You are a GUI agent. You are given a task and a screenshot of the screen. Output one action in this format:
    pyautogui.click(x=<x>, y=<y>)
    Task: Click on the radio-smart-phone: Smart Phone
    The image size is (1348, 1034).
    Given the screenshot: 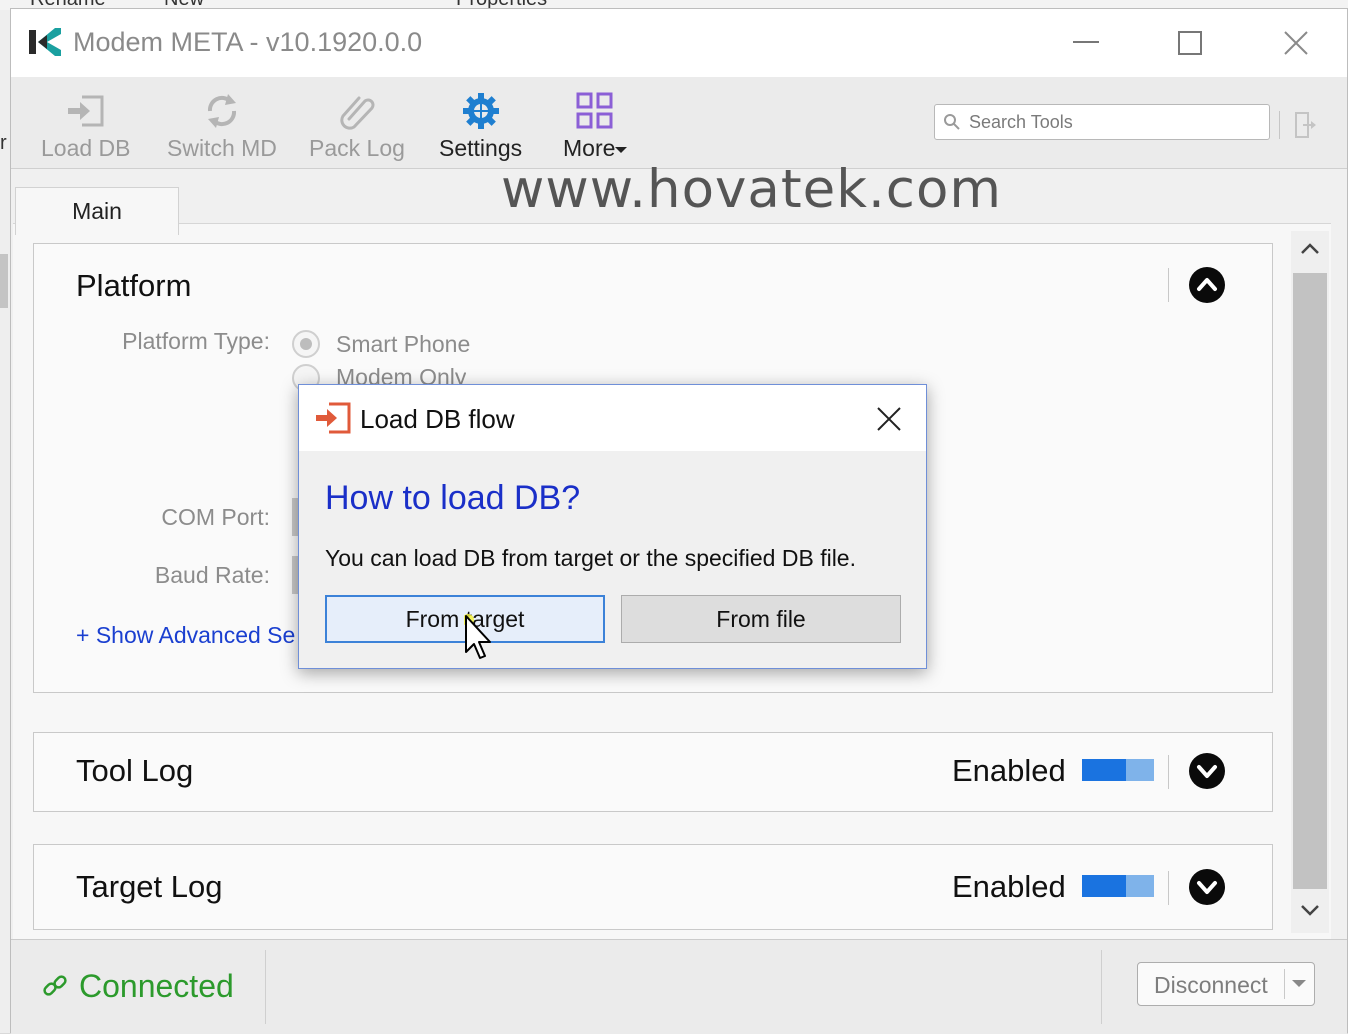 What is the action you would take?
    pyautogui.click(x=381, y=344)
    